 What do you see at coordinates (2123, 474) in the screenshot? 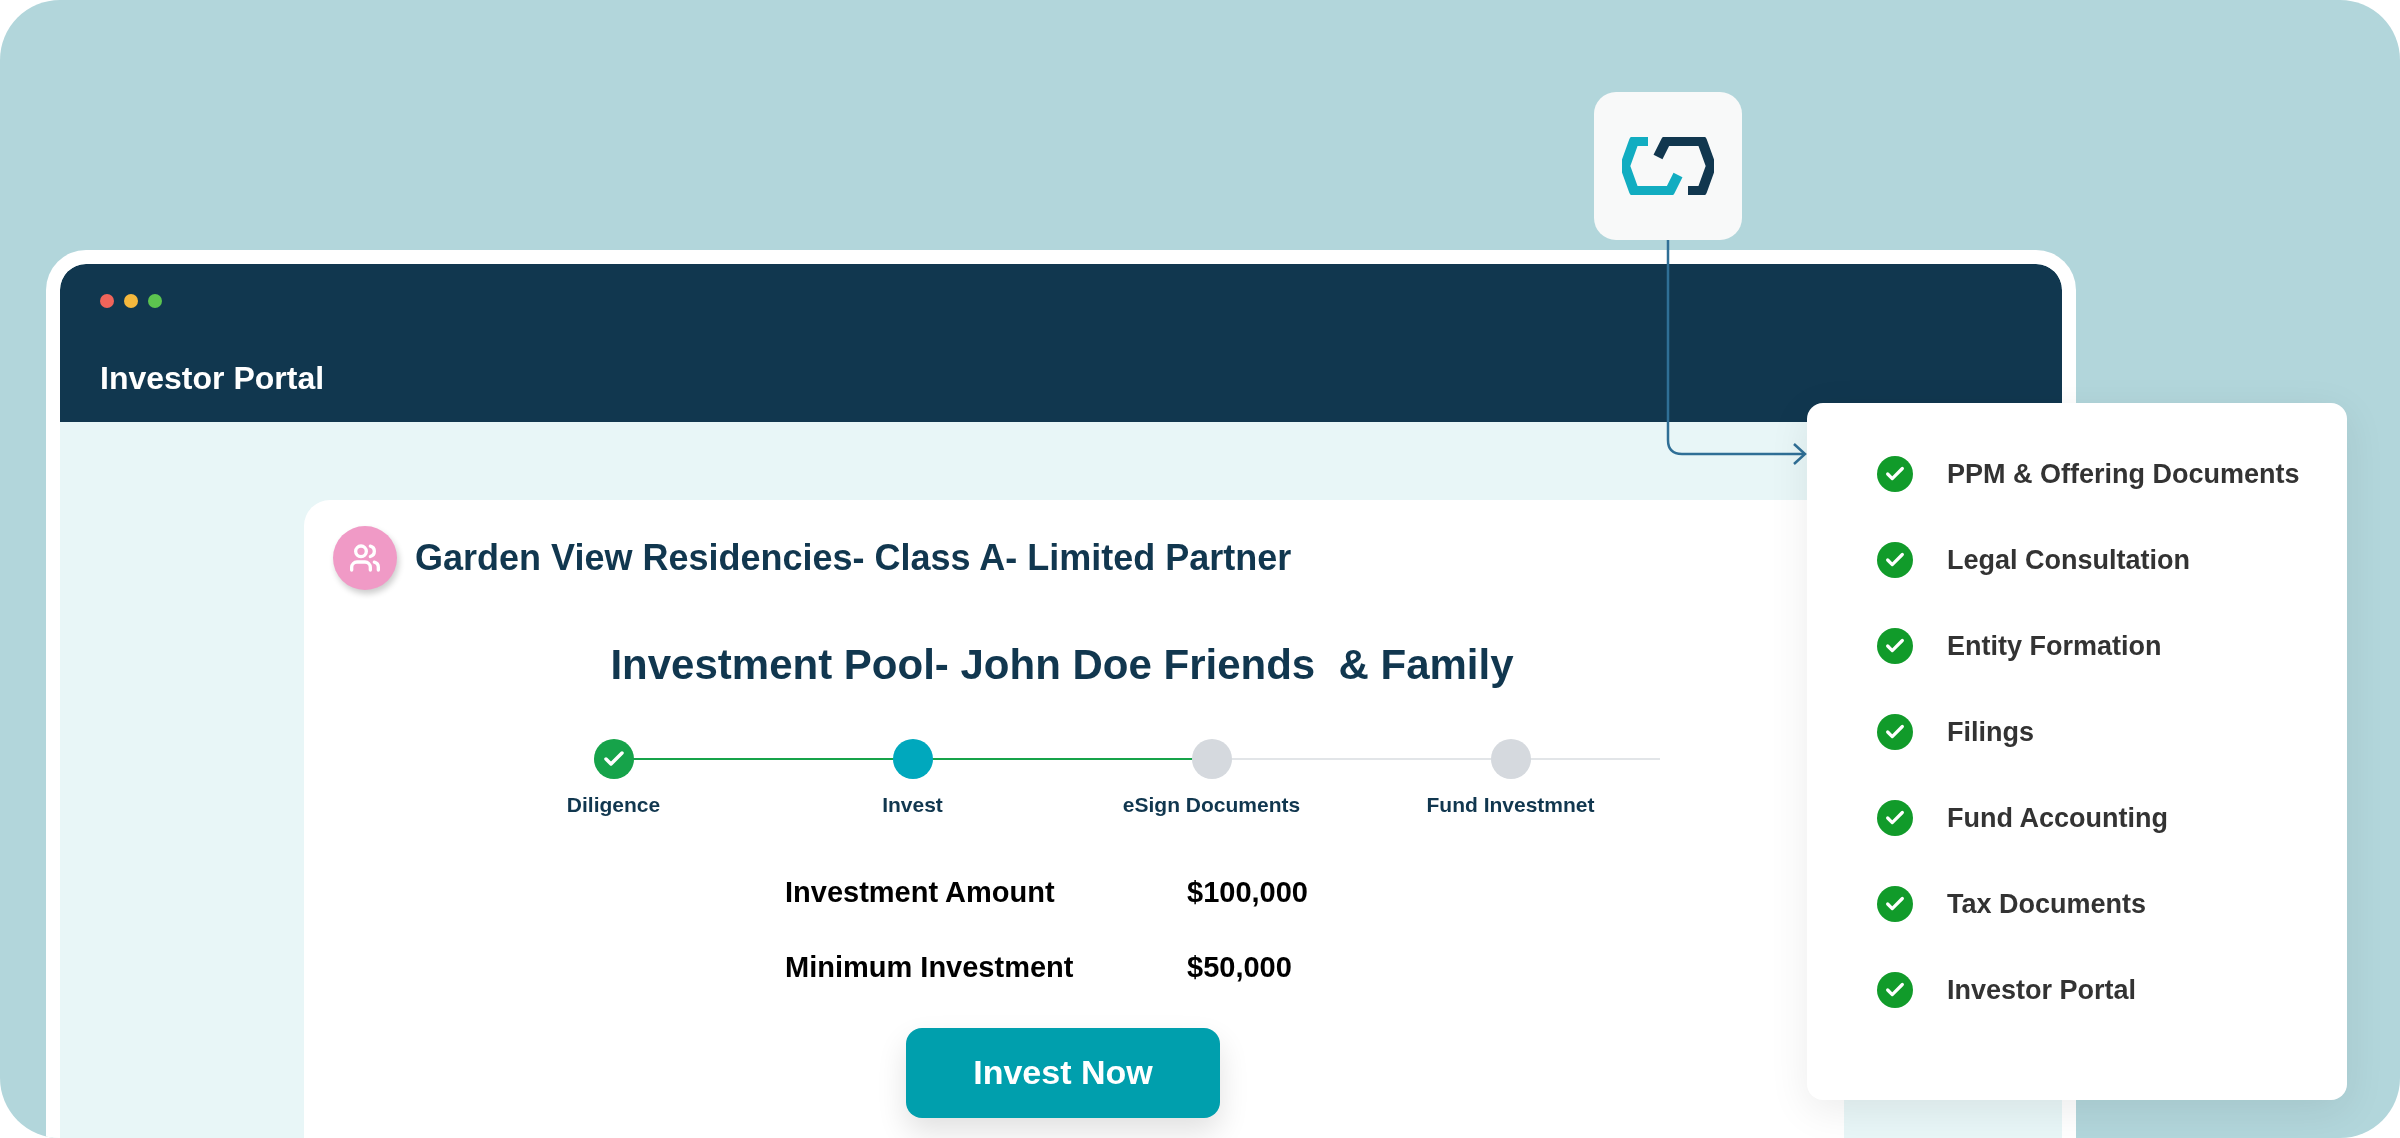
I see `service-label: PPM & Offering Documents` at bounding box center [2123, 474].